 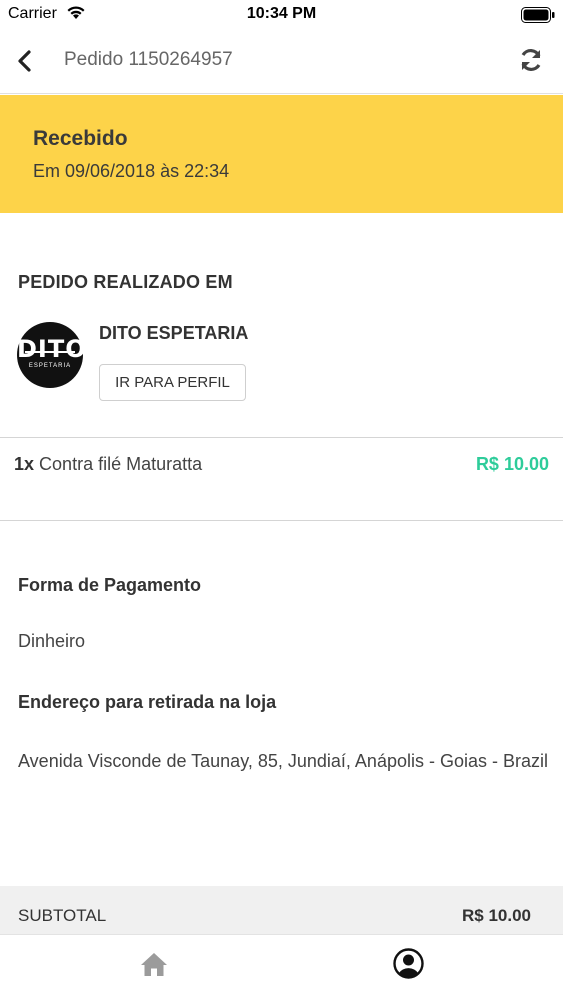 What do you see at coordinates (50, 366) in the screenshot?
I see `store-logo-subtext: ESPETARIA` at bounding box center [50, 366].